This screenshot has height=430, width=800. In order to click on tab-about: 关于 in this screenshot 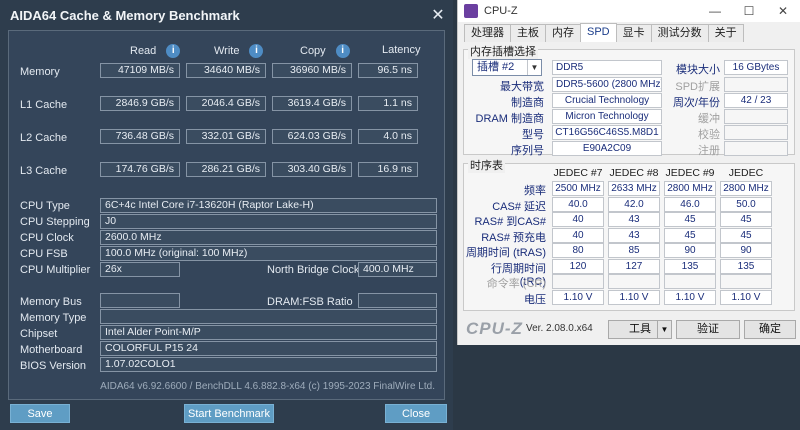, I will do `click(725, 33)`.